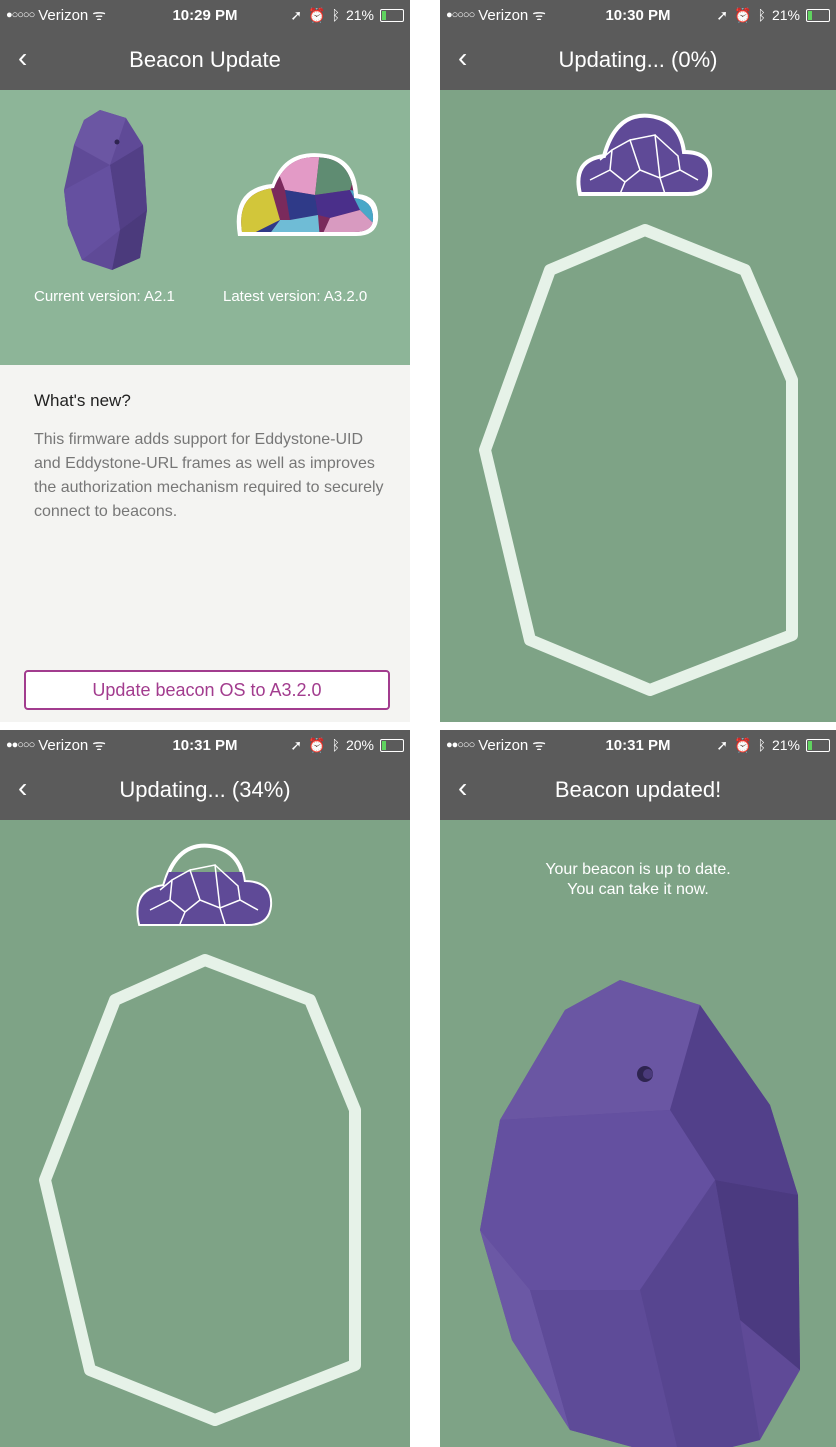  Describe the element at coordinates (359, 745) in the screenshot. I see `battery-percent: 20%` at that location.